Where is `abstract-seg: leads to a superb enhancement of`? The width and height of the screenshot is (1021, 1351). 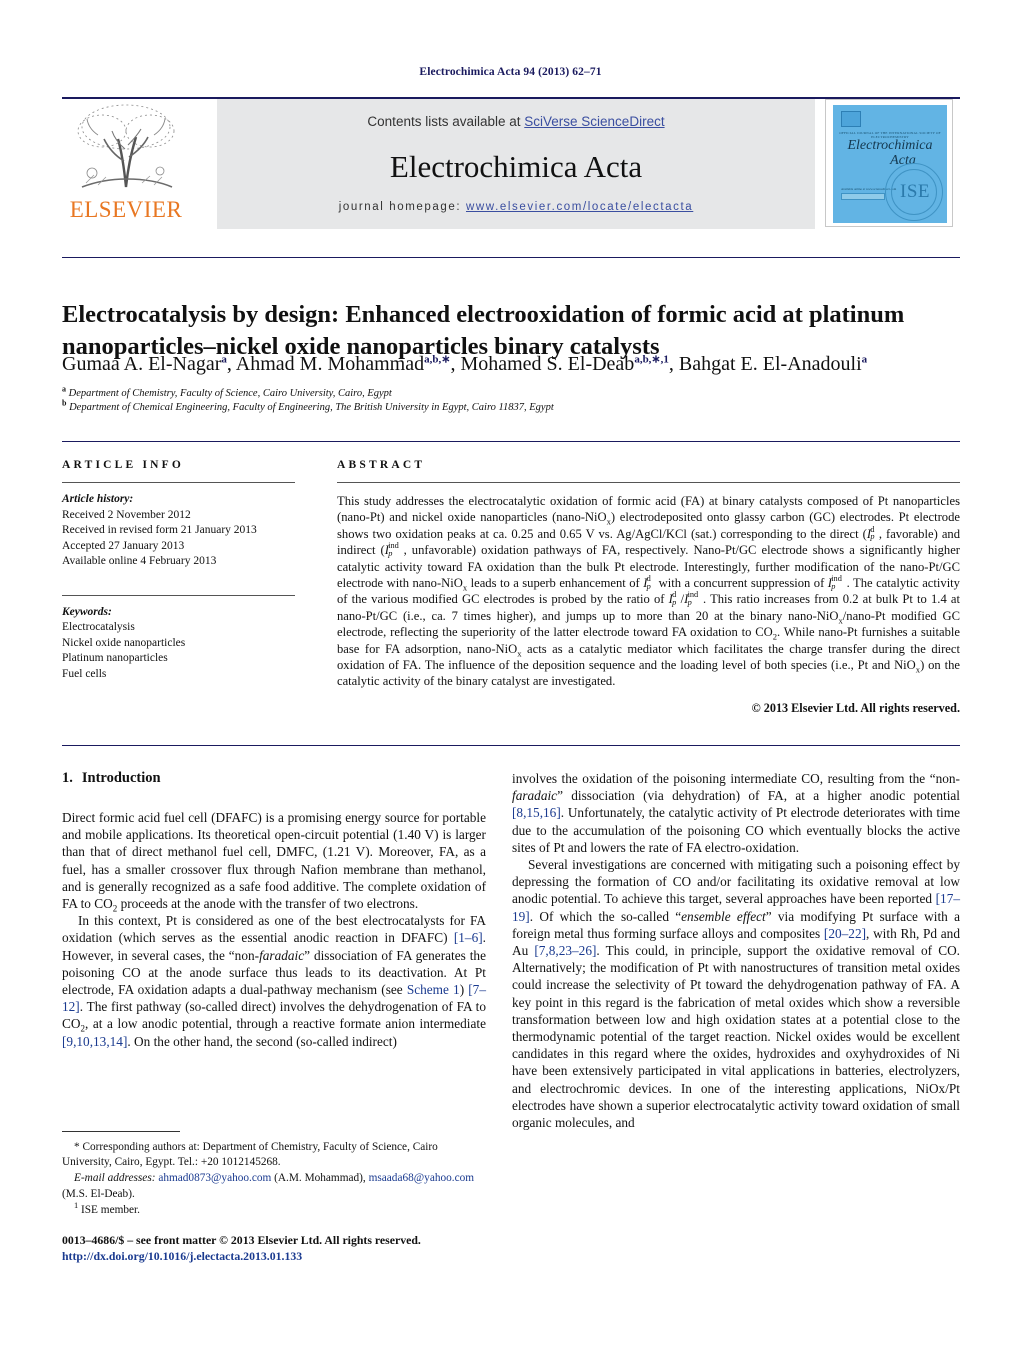 abstract-seg: leads to a superb enhancement of is located at coordinates (555, 583).